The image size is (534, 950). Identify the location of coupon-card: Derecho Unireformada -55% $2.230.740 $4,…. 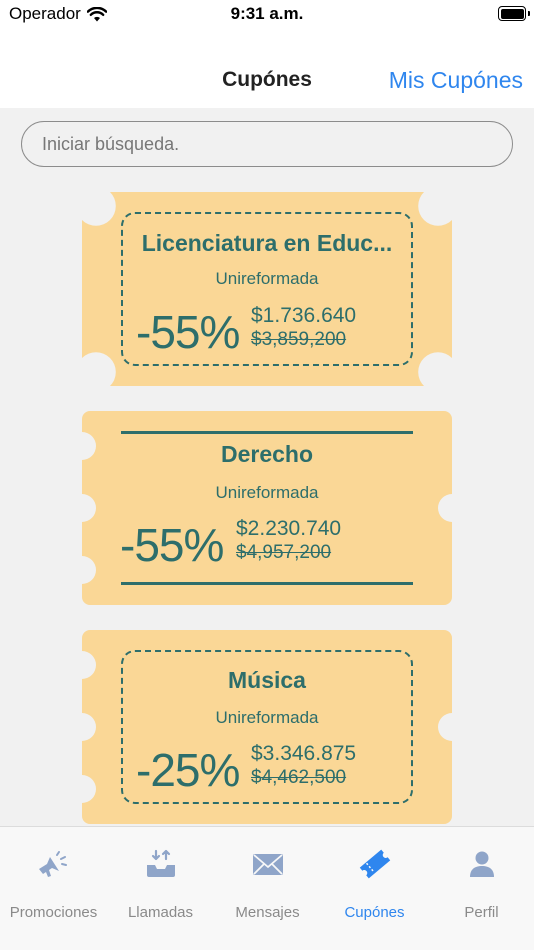
(267, 508).